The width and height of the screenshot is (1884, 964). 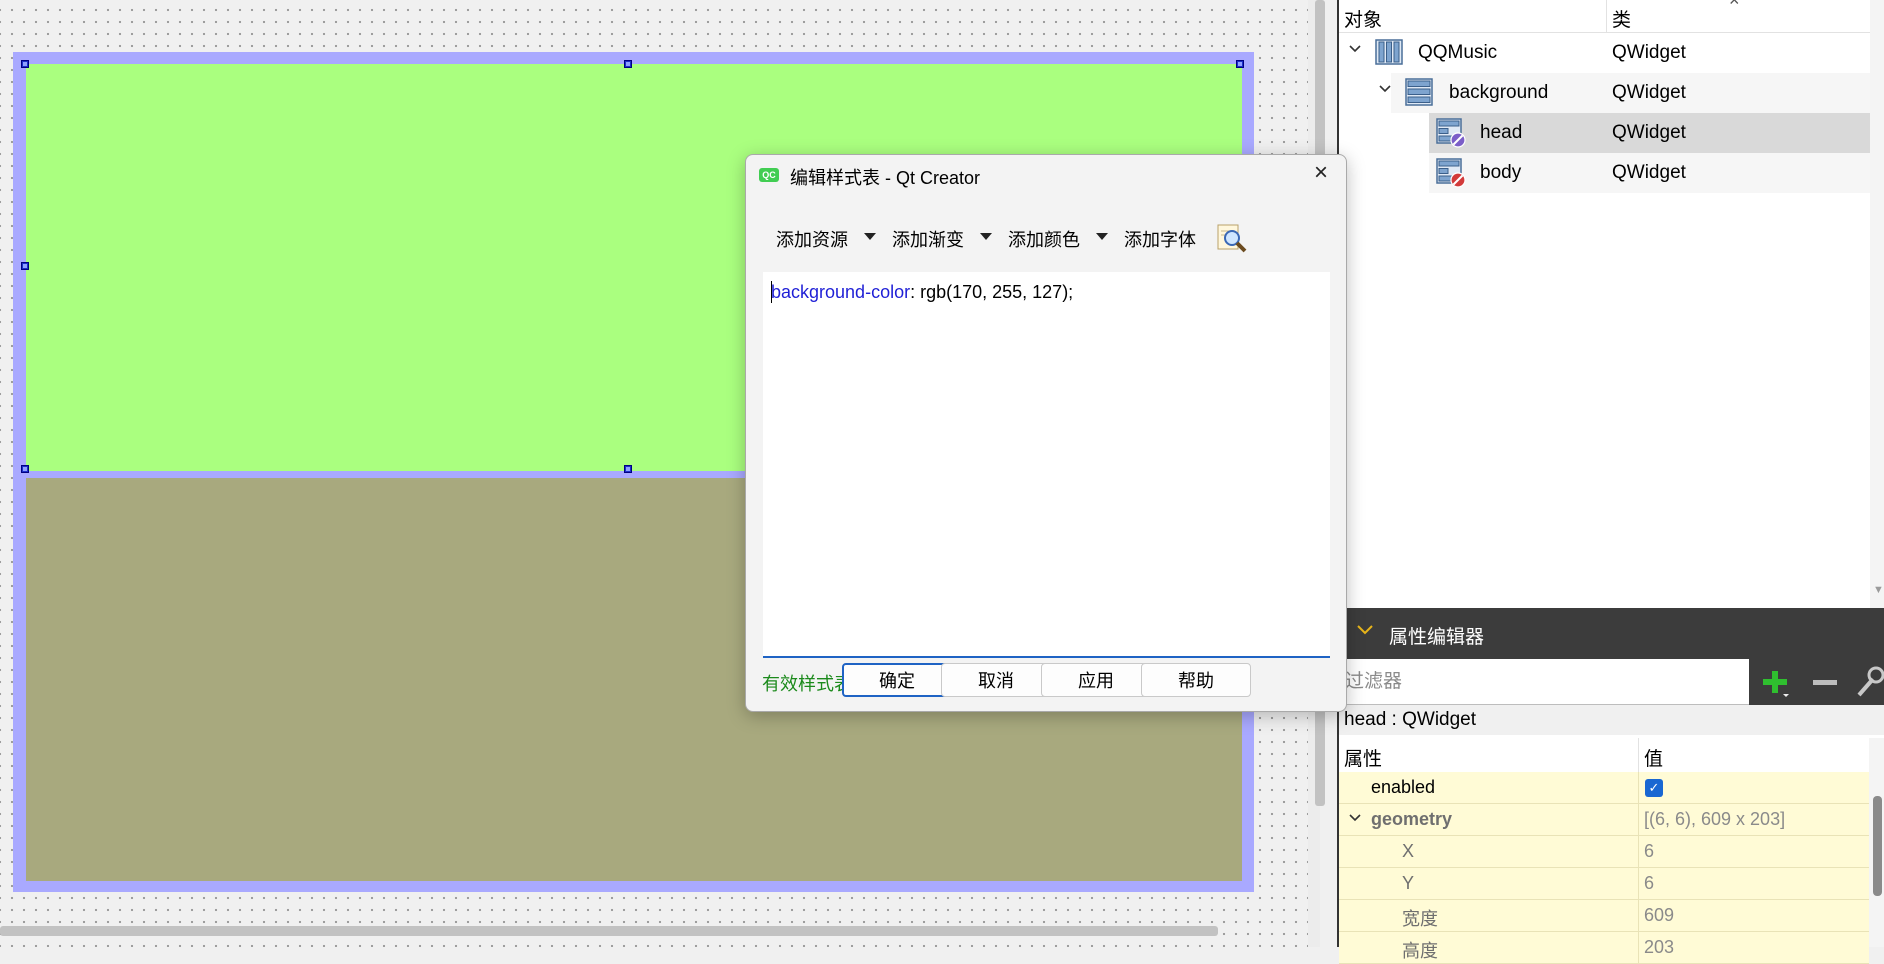 What do you see at coordinates (1501, 132) in the screenshot?
I see `tree-item-name: head` at bounding box center [1501, 132].